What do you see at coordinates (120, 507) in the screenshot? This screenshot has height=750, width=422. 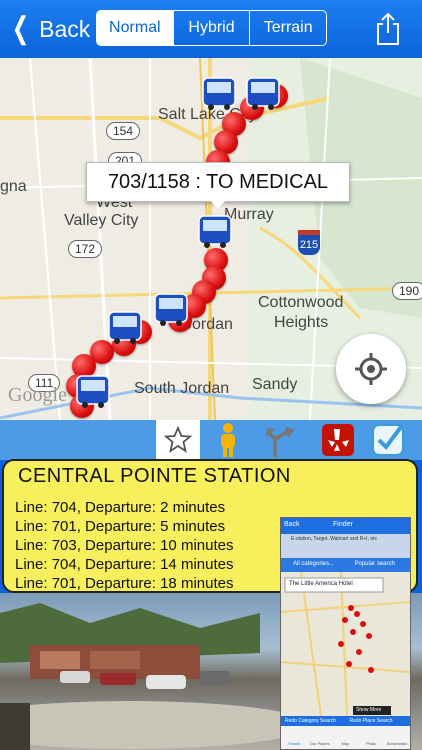 I see `departure-row: Line: 704, Departure: 2 minutes` at bounding box center [120, 507].